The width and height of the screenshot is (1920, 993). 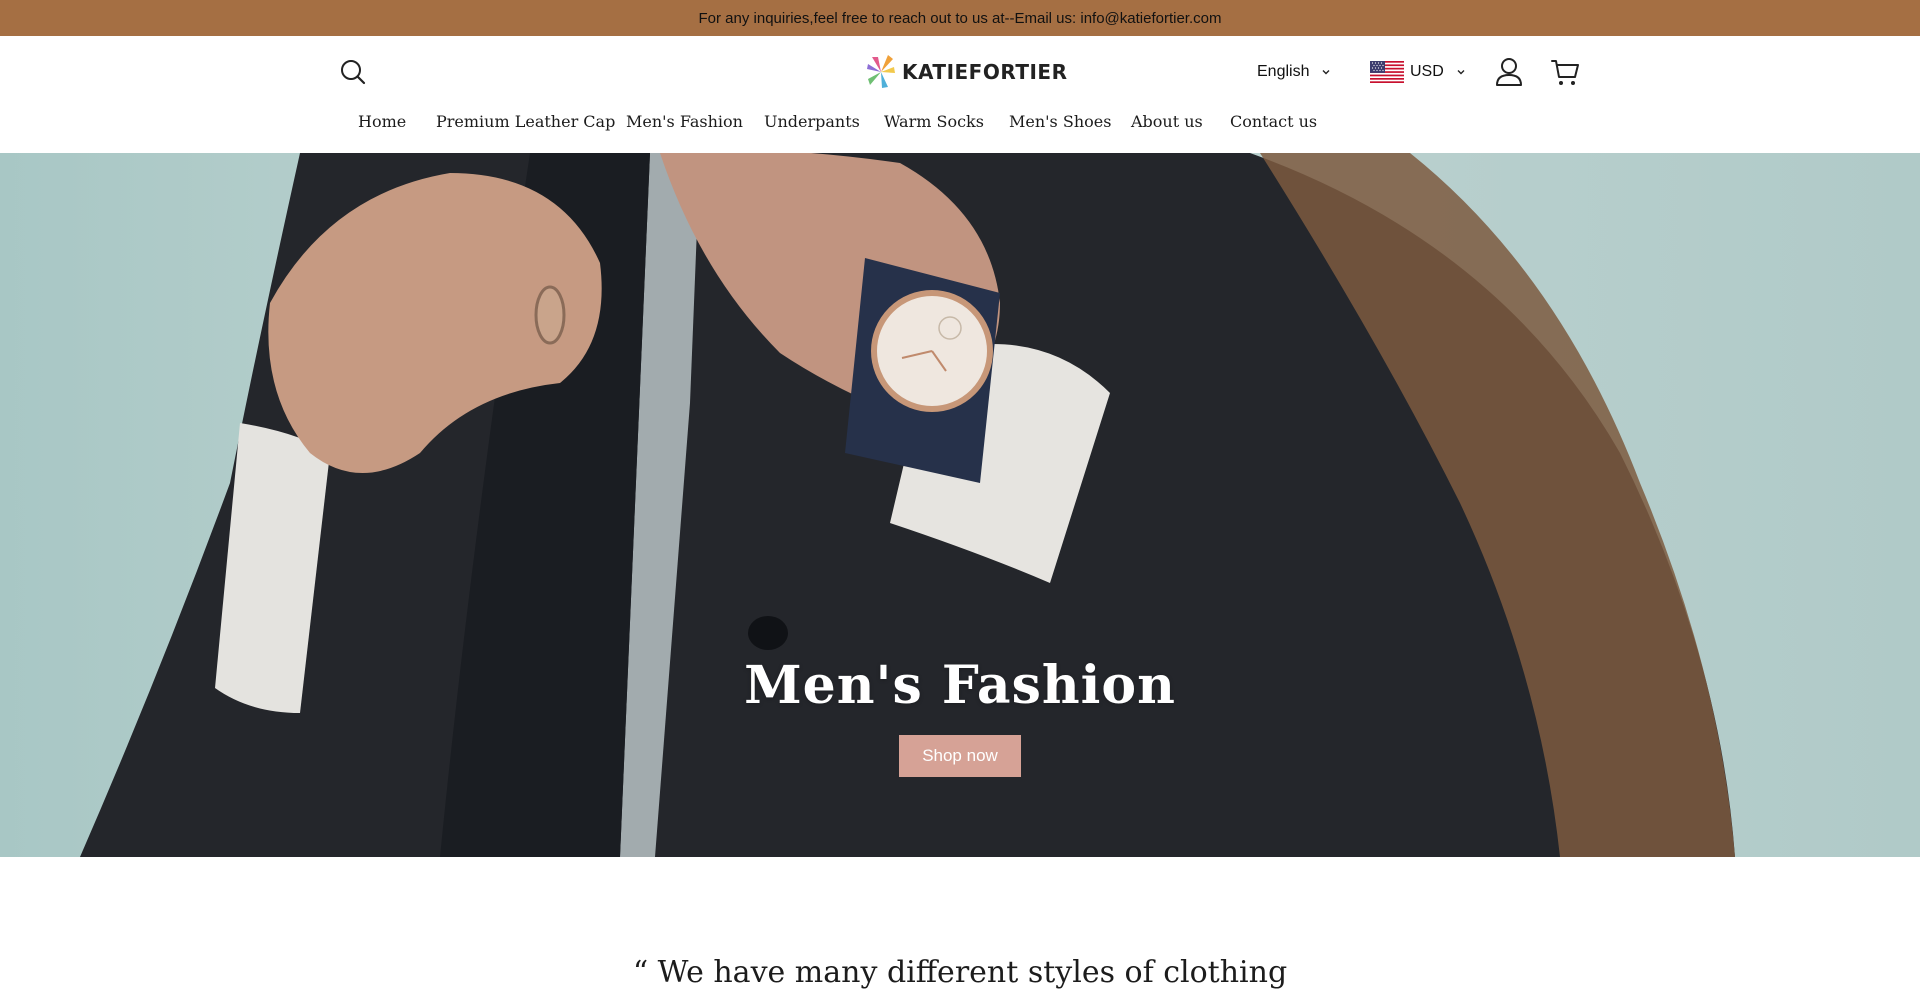 I want to click on nav-item-contact-us: Contact us, so click(x=1273, y=121).